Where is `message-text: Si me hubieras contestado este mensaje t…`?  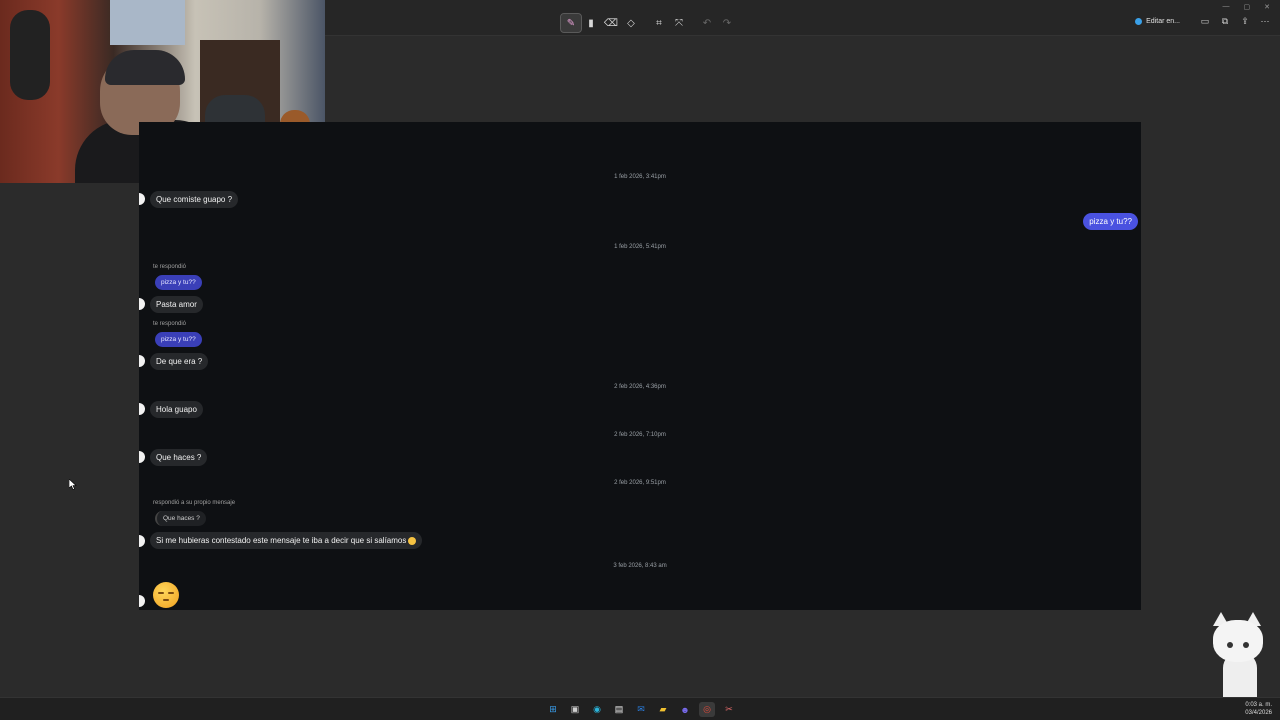 message-text: Si me hubieras contestado este mensaje t… is located at coordinates (281, 540).